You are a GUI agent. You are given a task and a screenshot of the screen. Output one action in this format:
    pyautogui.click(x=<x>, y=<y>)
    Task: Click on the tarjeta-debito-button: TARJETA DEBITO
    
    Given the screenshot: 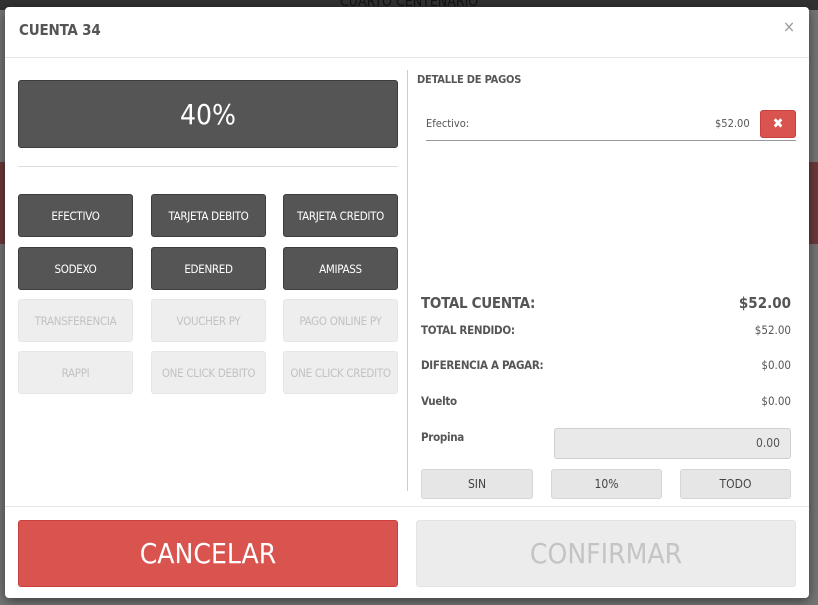 What is the action you would take?
    pyautogui.click(x=208, y=215)
    